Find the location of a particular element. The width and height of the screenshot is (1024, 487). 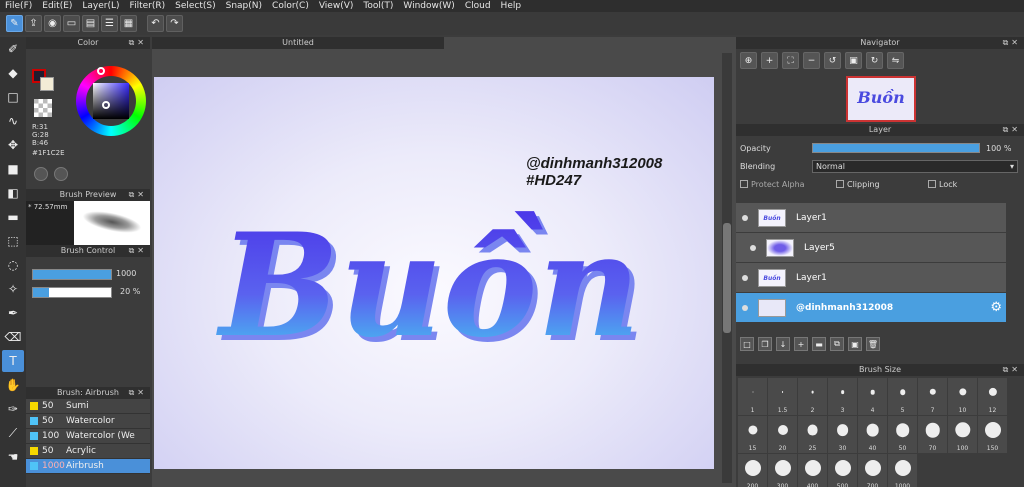

layer-mask-icon: ▣ is located at coordinates (855, 344).